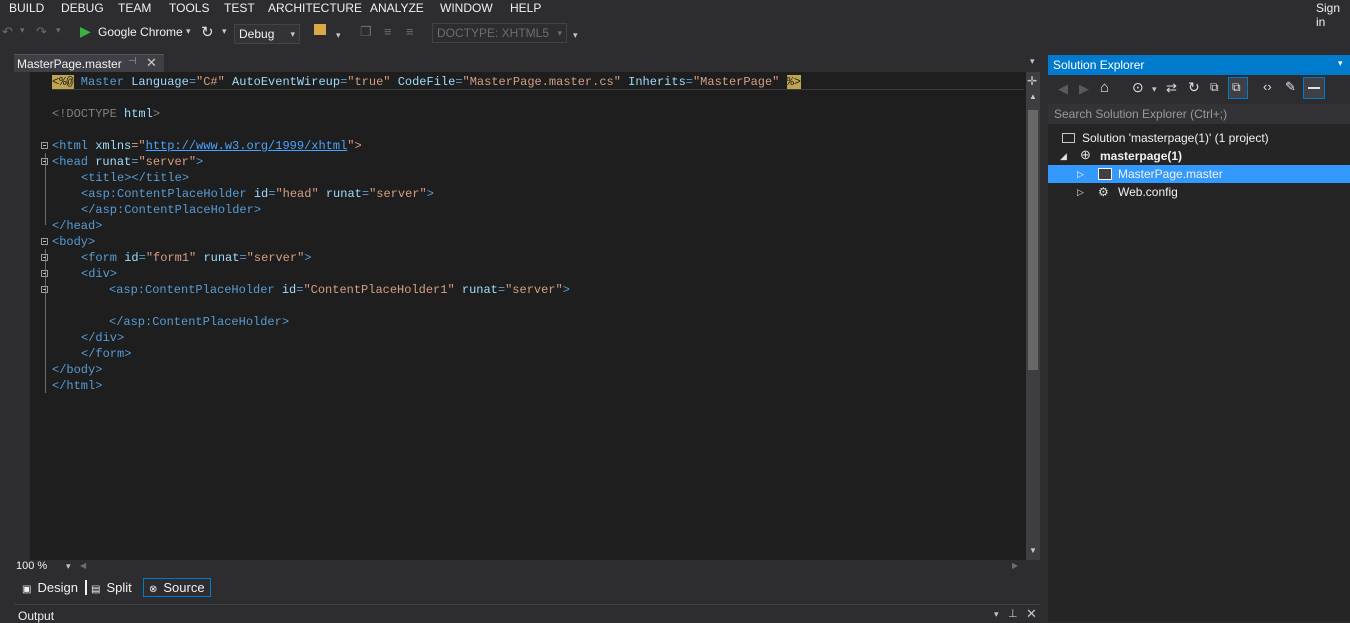 The image size is (1350, 623). I want to click on zoom-dropdown-icon: ▾, so click(68, 566).